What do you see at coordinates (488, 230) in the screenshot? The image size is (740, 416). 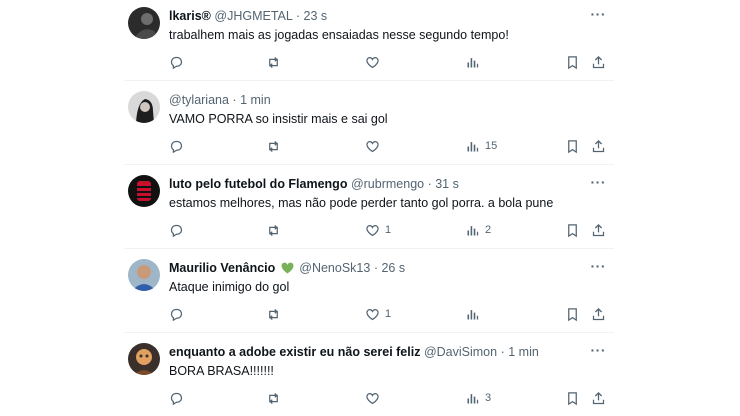 I see `views-count: 2` at bounding box center [488, 230].